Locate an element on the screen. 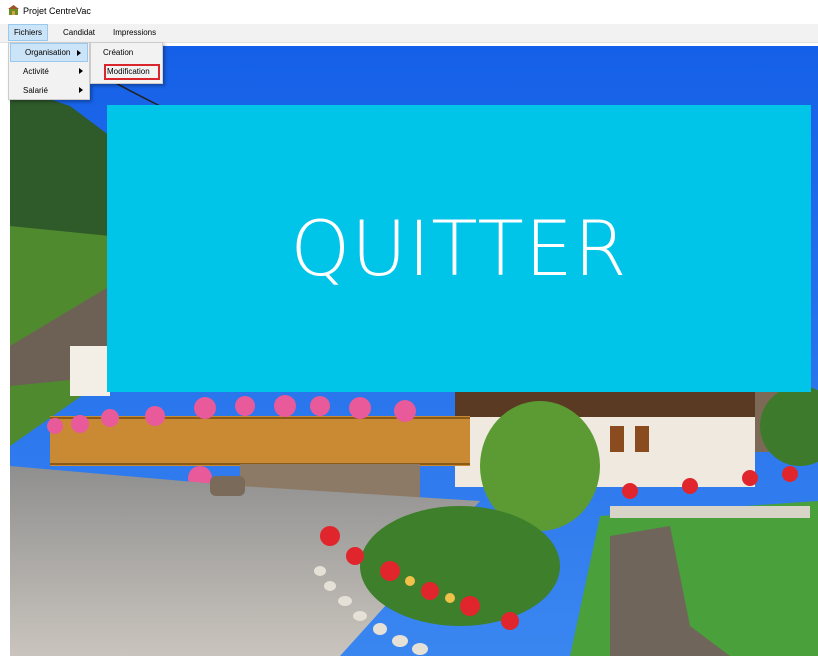 The width and height of the screenshot is (818, 656). modification-highlight-box is located at coordinates (132, 72).